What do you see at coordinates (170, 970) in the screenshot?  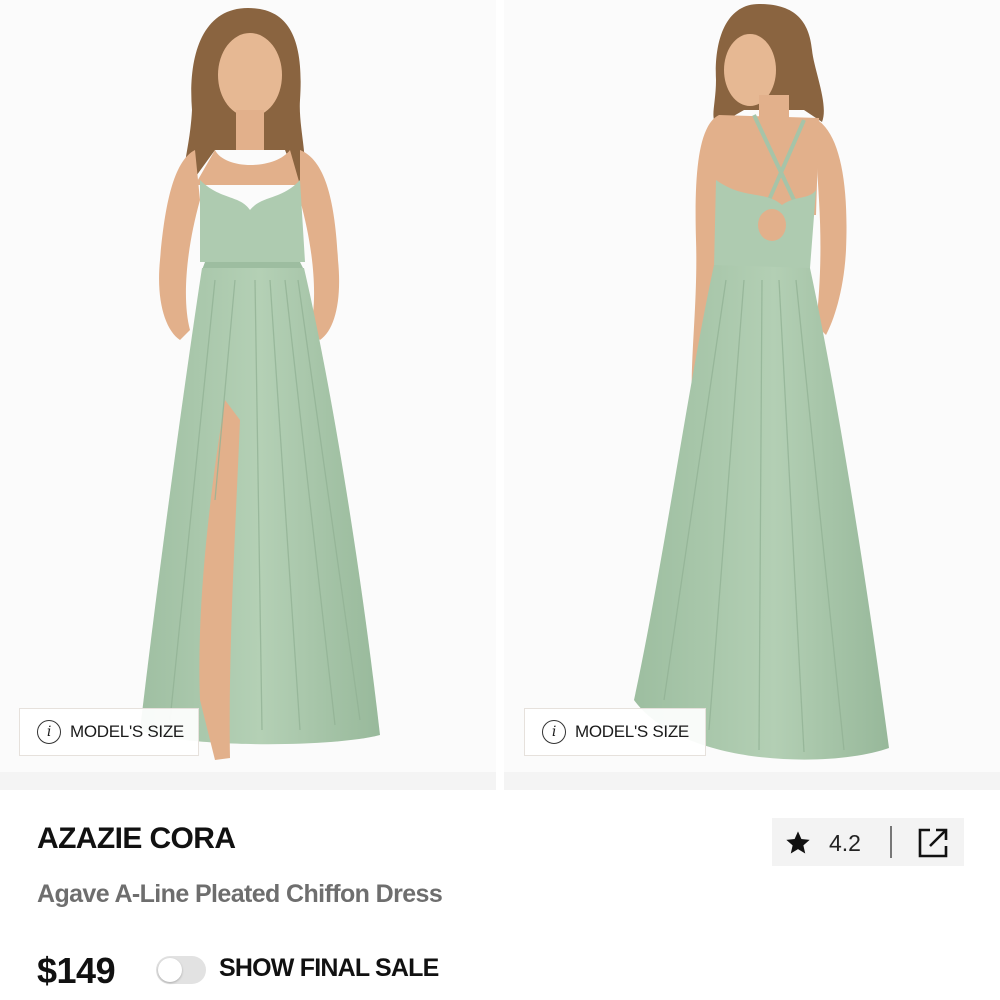 I see `toggle-knob` at bounding box center [170, 970].